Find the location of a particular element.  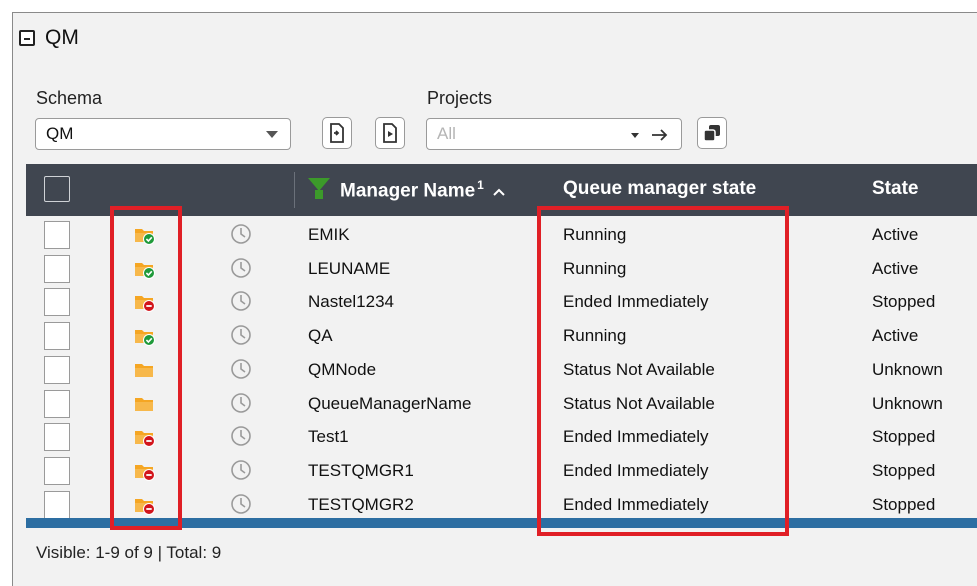

document-arrow-icon is located at coordinates (390, 133).